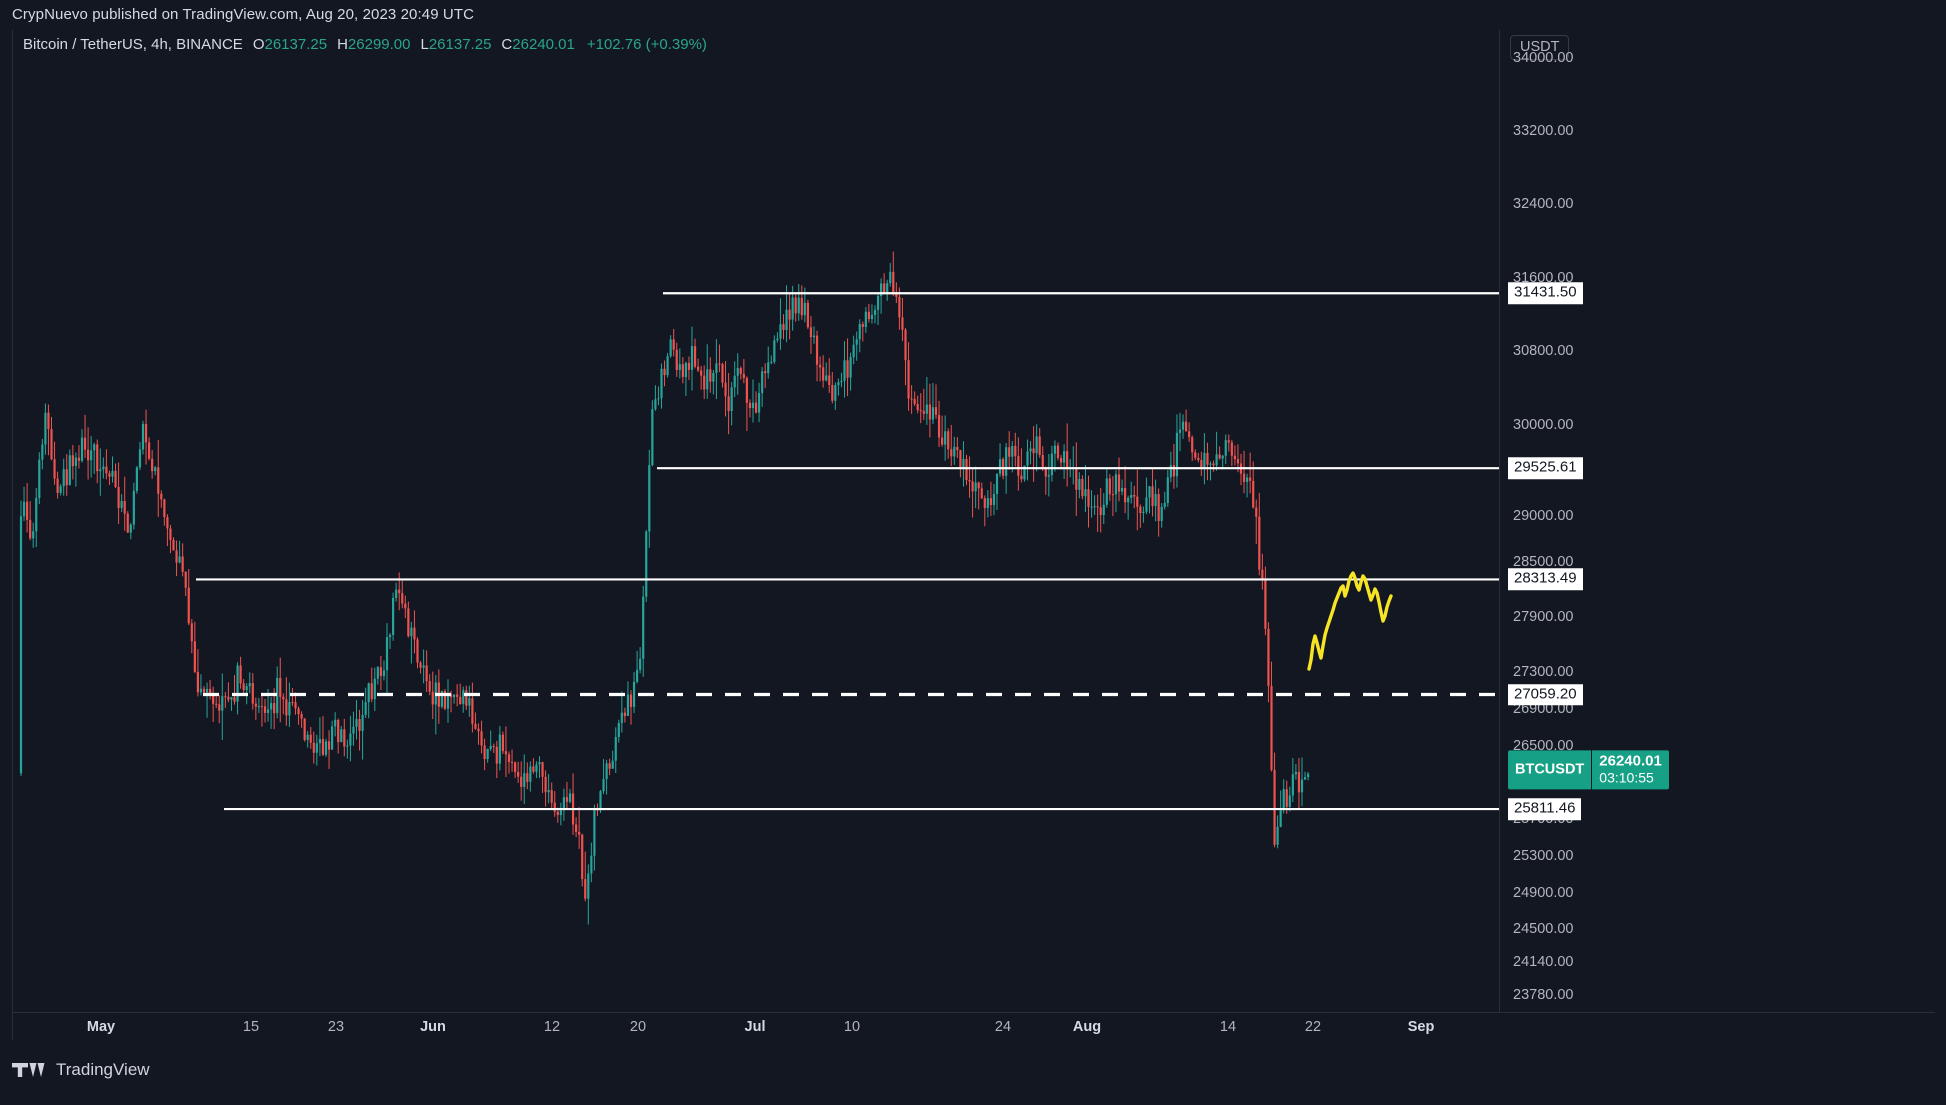 Image resolution: width=1946 pixels, height=1105 pixels. Describe the element at coordinates (336, 1027) in the screenshot. I see `time-tick-23: 23` at that location.